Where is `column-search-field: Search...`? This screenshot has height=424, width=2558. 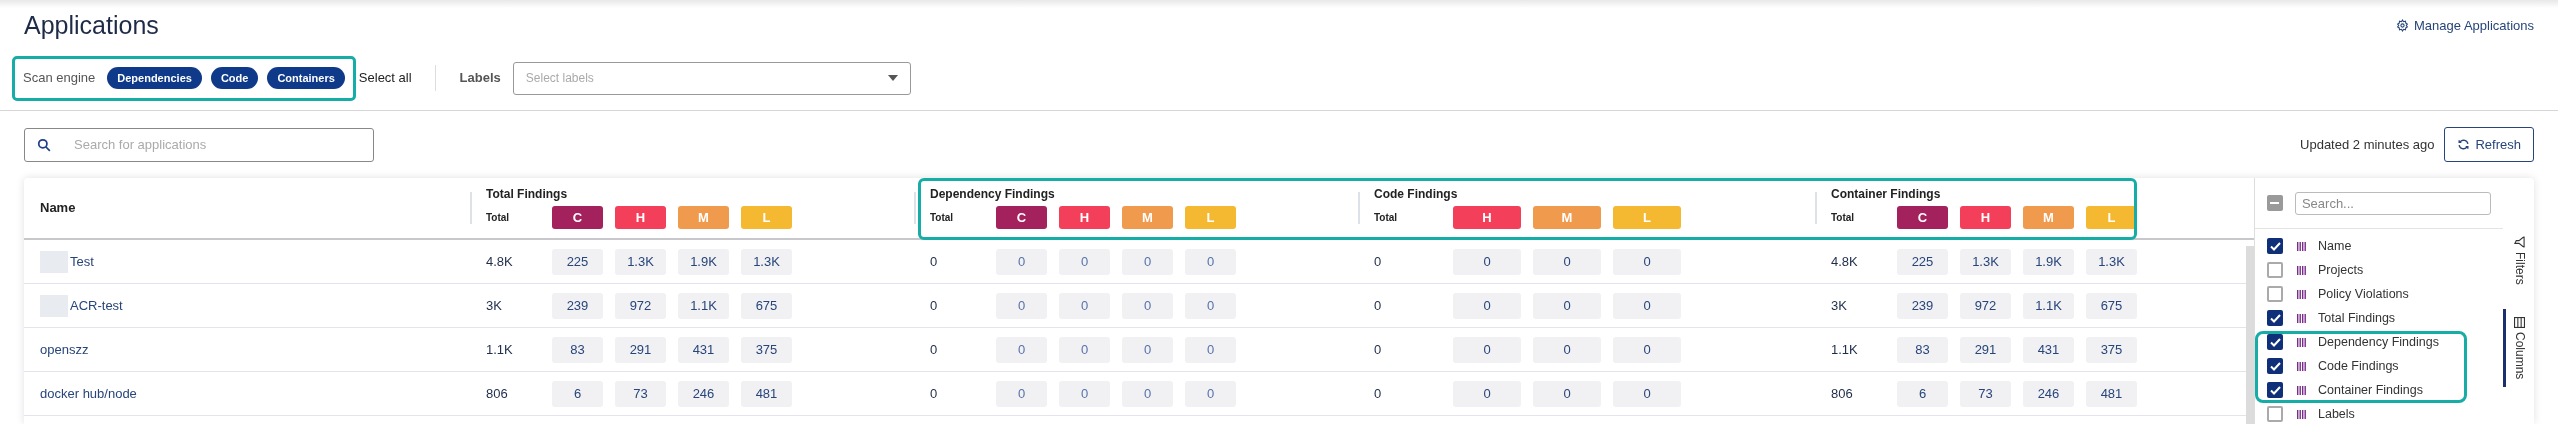
column-search-field: Search... is located at coordinates (2392, 203).